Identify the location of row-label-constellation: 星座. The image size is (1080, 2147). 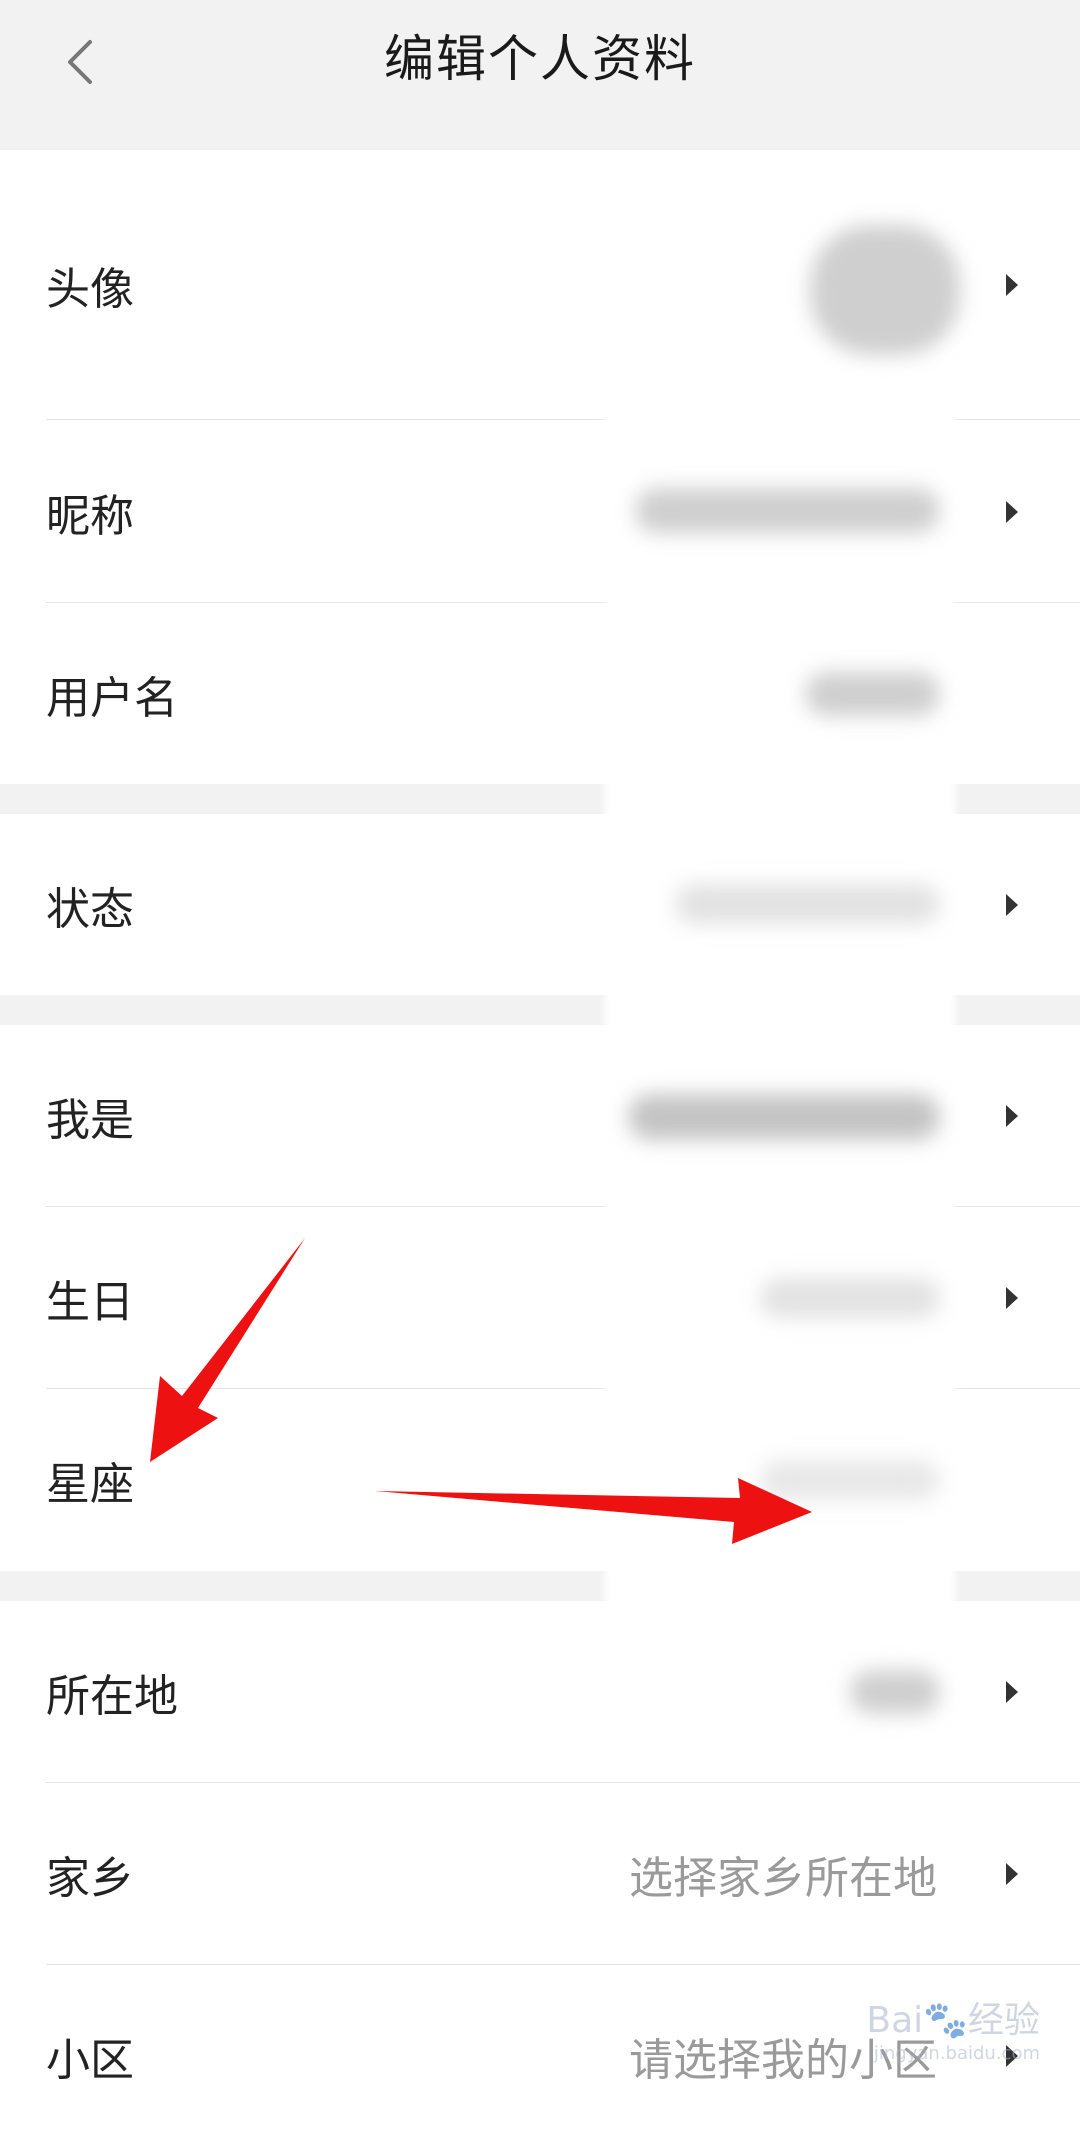
(90, 1484).